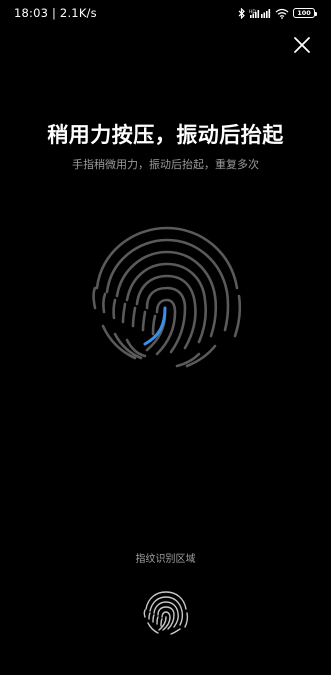 This screenshot has width=331, height=675. I want to click on status-icons: HD 100, so click(277, 13).